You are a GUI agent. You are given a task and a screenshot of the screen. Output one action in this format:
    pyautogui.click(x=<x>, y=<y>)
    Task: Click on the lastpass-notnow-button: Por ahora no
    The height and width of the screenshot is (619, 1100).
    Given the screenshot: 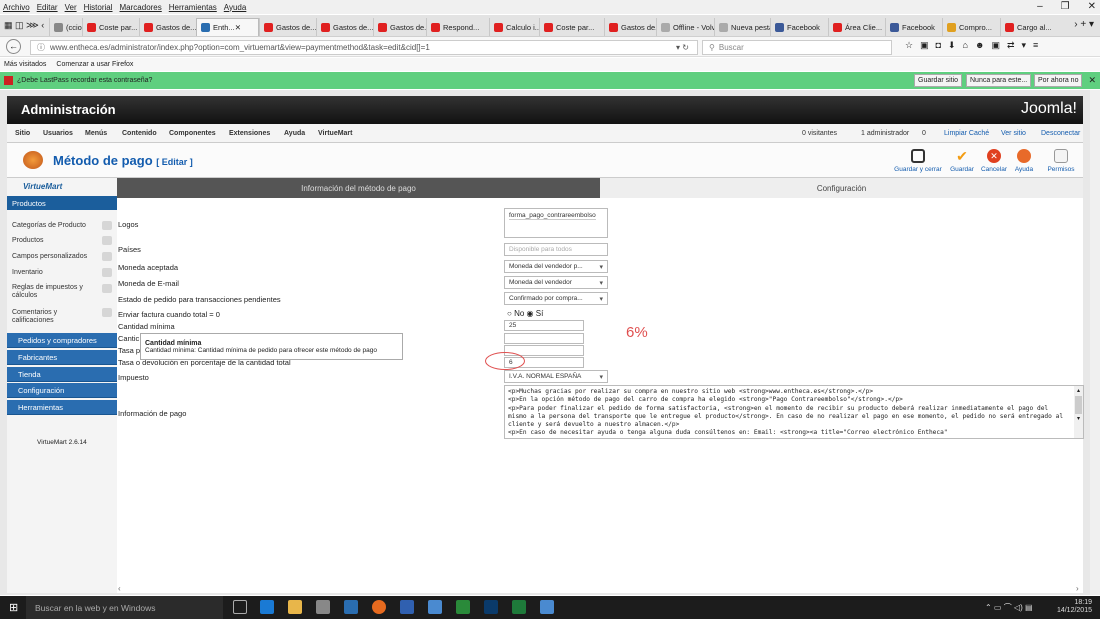 What is the action you would take?
    pyautogui.click(x=1058, y=80)
    